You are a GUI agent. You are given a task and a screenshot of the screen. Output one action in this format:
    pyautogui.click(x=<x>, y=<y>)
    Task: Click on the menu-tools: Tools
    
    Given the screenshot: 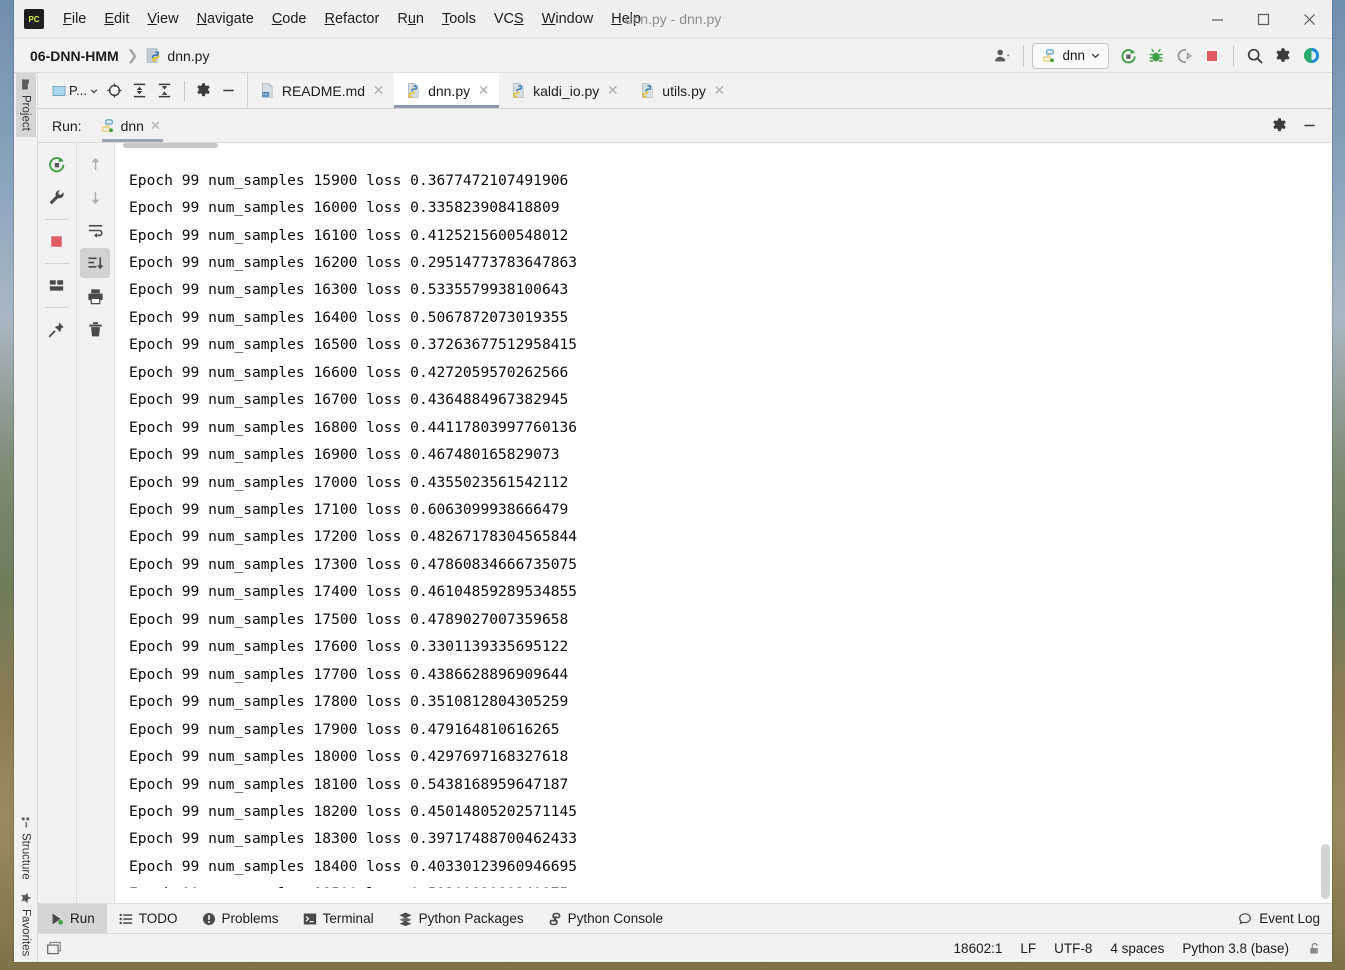 What is the action you would take?
    pyautogui.click(x=459, y=19)
    